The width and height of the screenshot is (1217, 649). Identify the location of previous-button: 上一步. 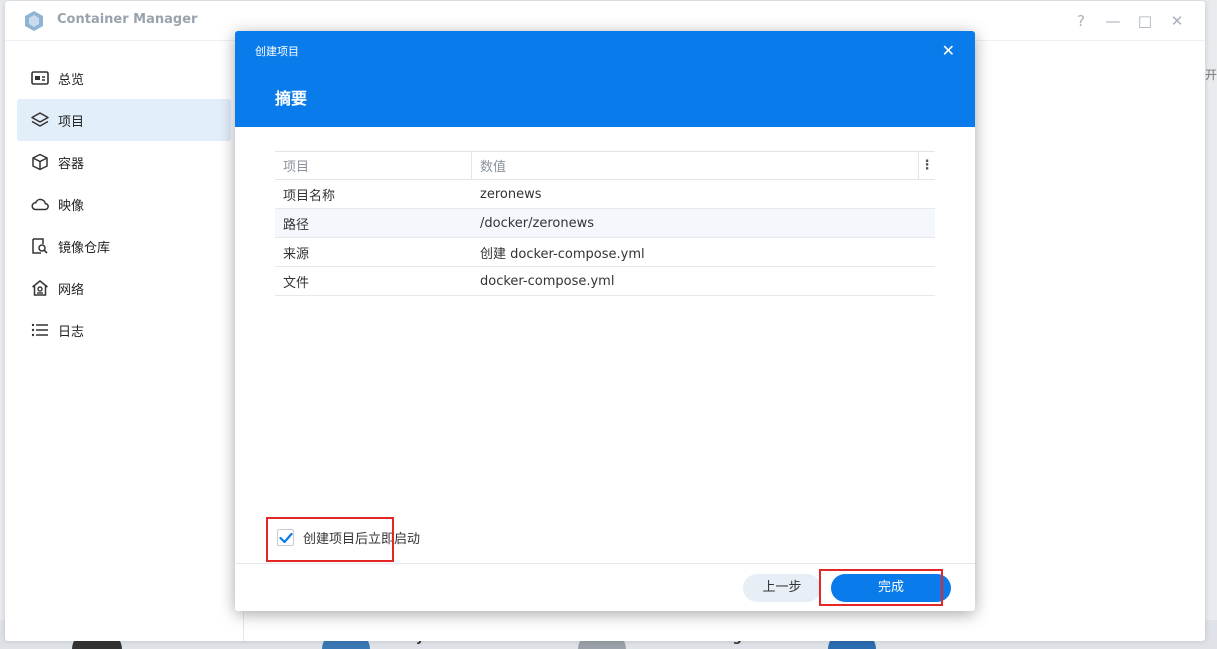
(782, 588).